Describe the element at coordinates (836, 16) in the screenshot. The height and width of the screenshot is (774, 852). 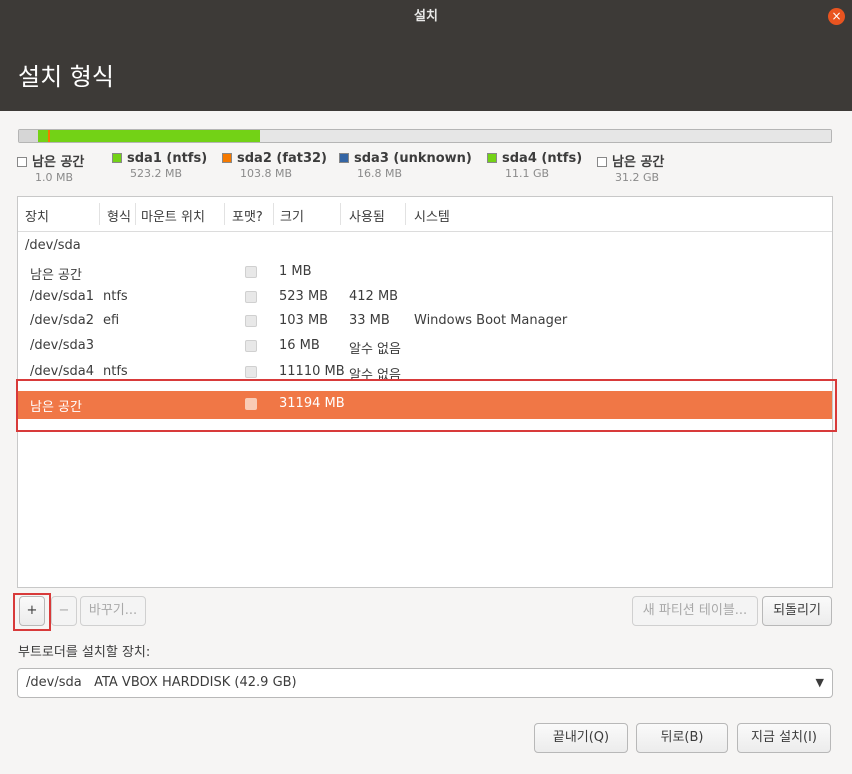
I see `close-button: ×` at that location.